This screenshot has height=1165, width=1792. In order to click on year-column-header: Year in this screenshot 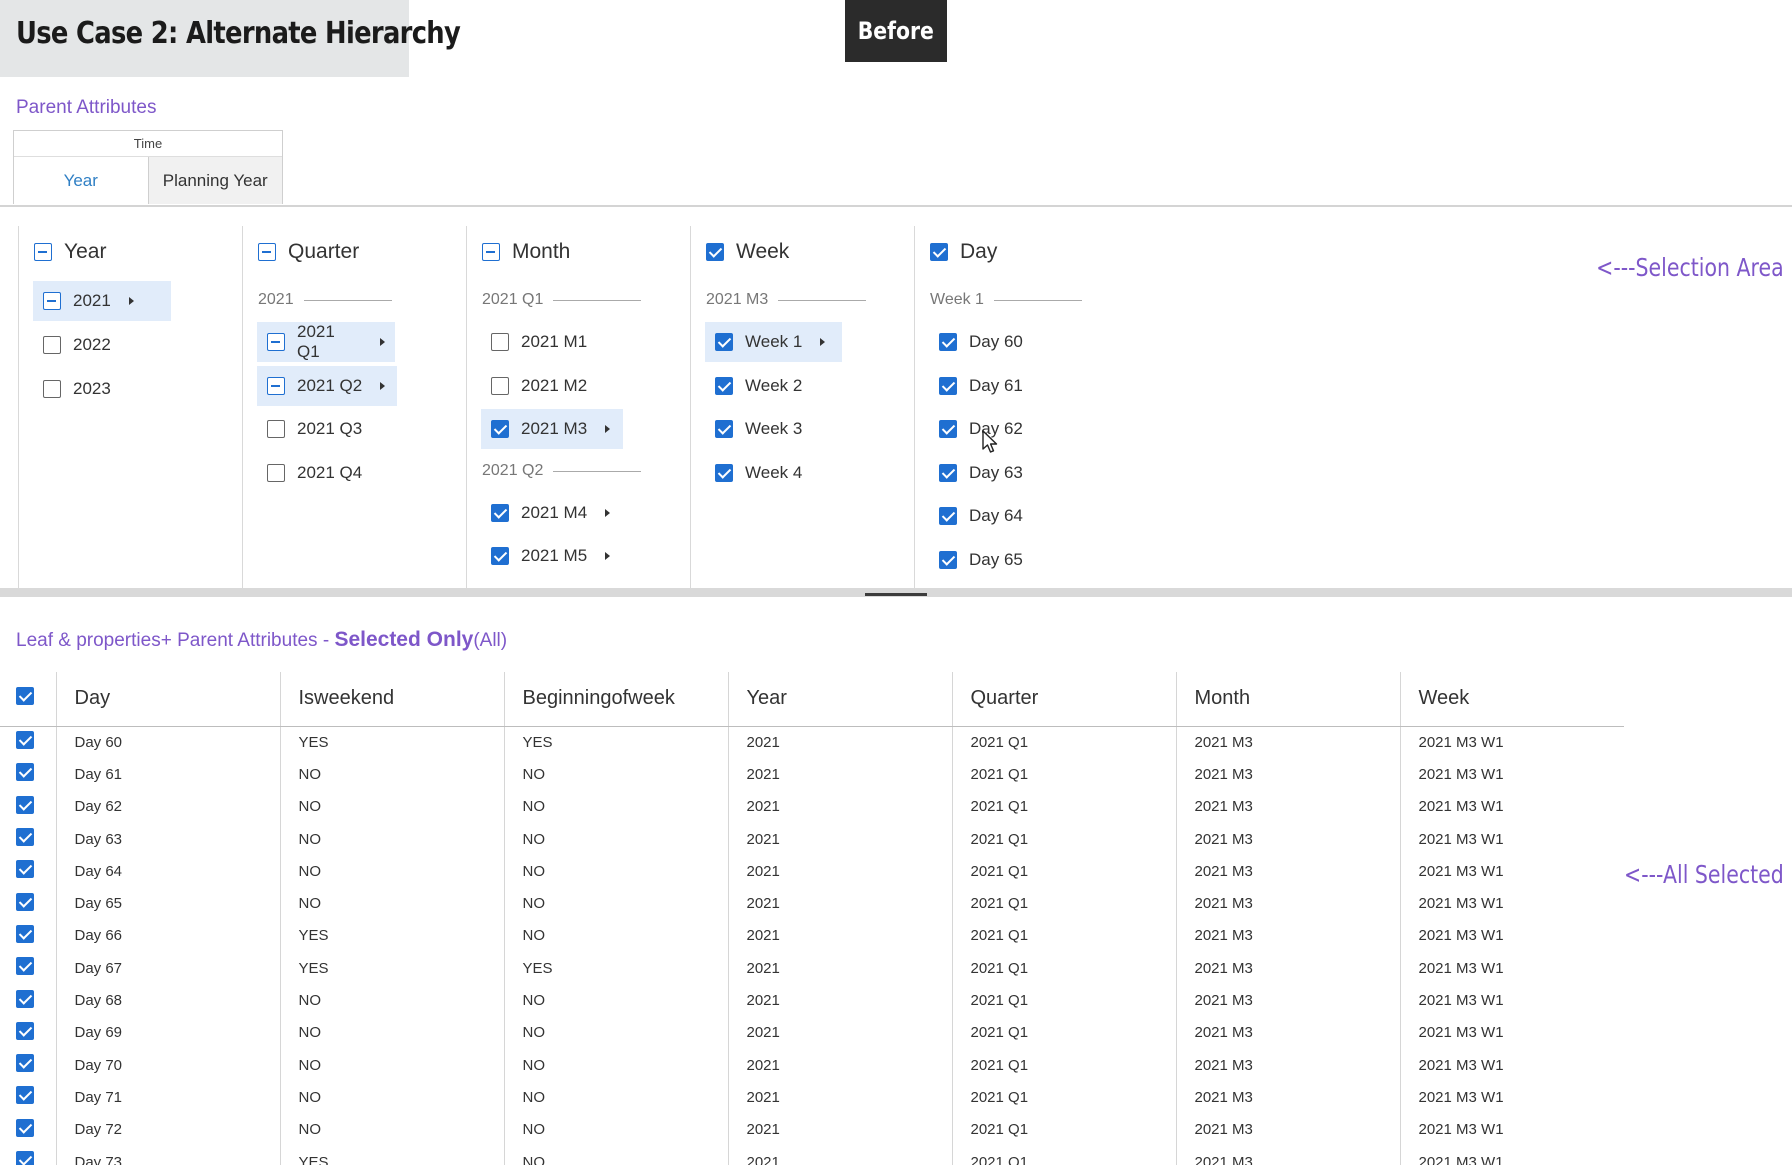, I will do `click(70, 252)`.